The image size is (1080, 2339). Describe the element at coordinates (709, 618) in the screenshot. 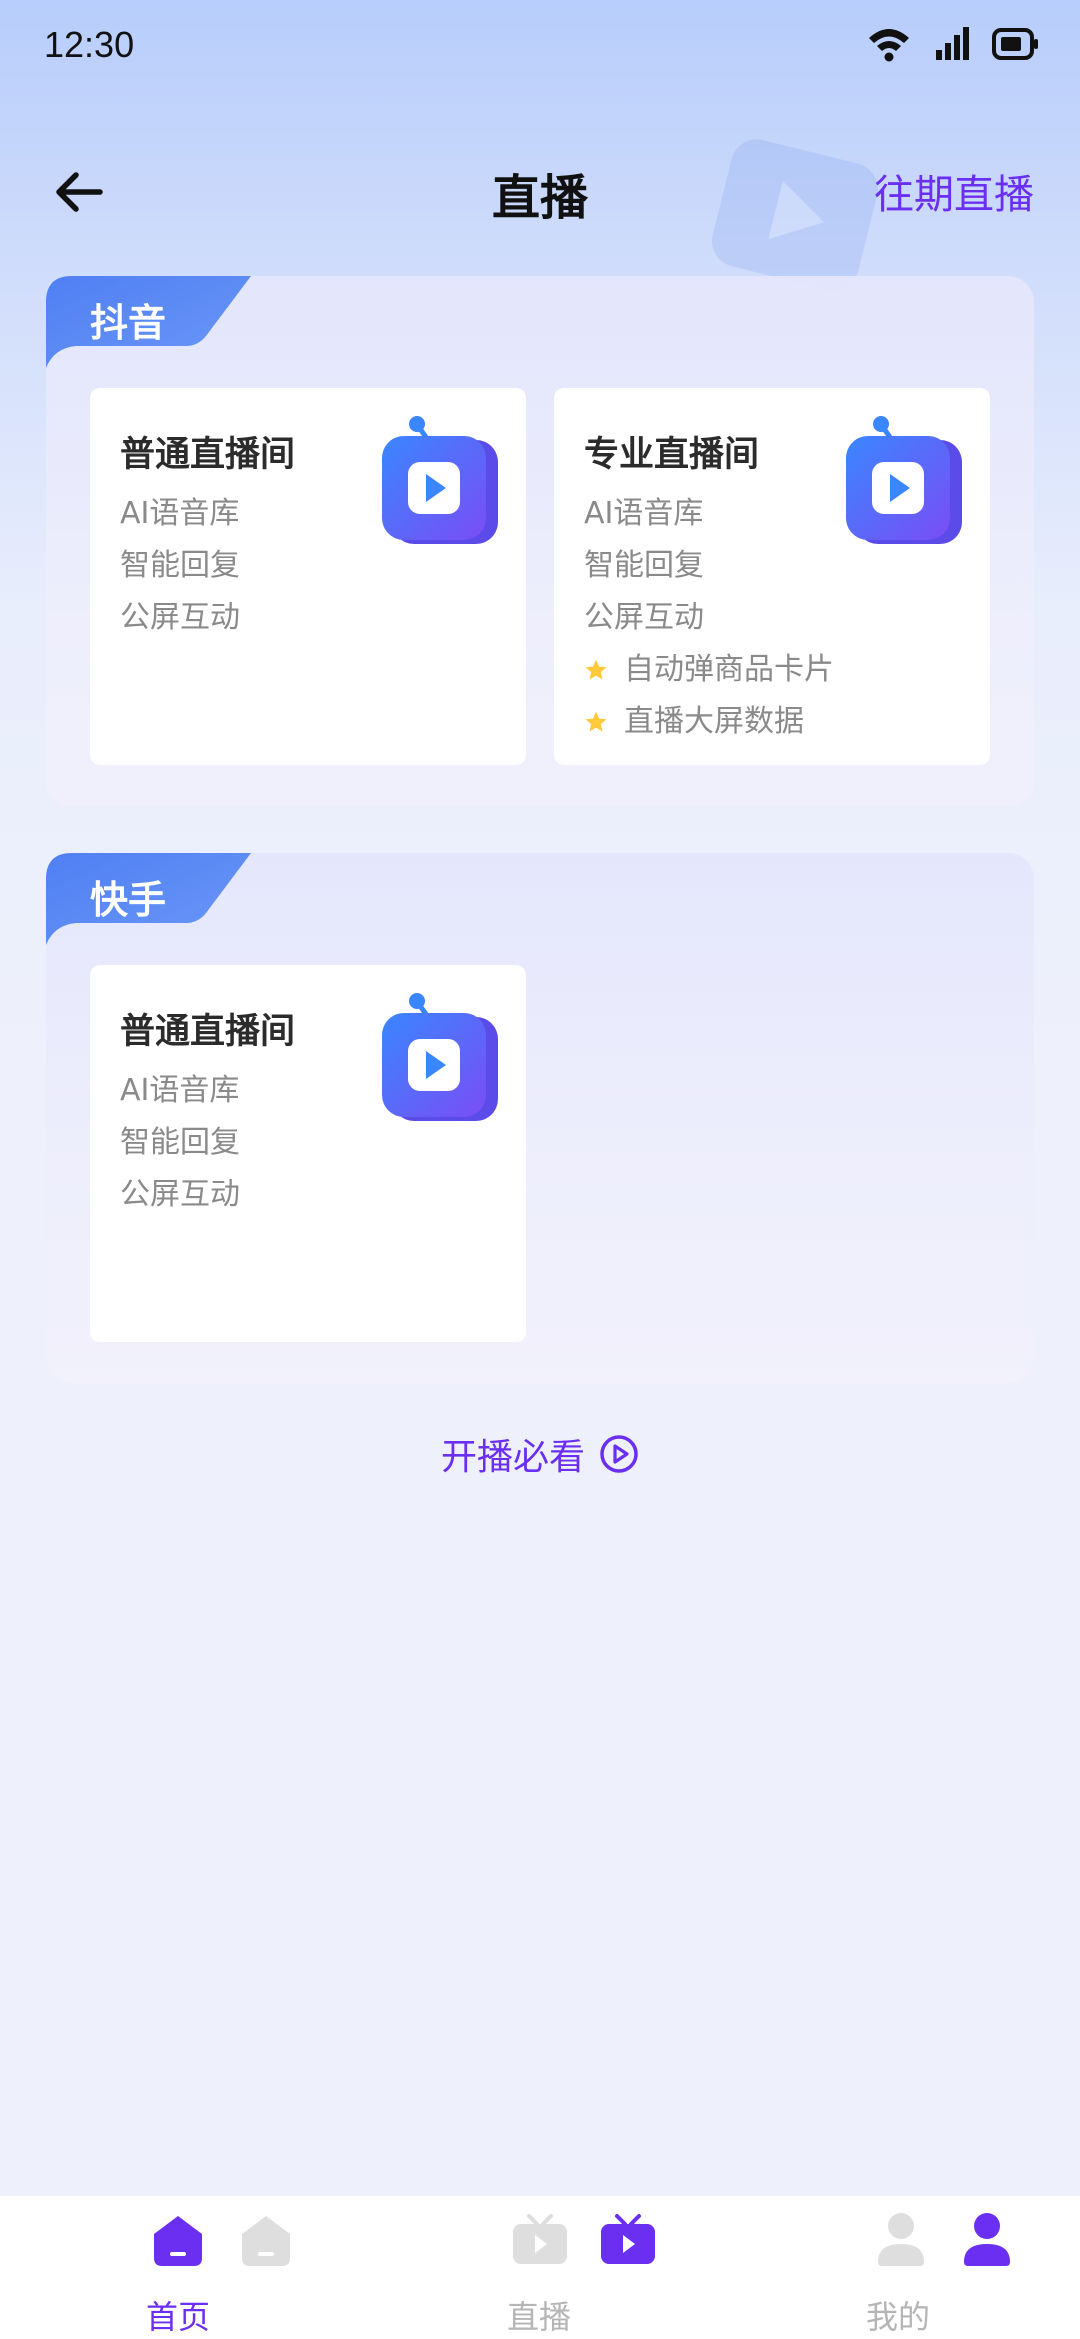

I see `feature-list: AI语音库 智能回复 公屏互动 自动弹商品卡片 直播大屏数据` at that location.